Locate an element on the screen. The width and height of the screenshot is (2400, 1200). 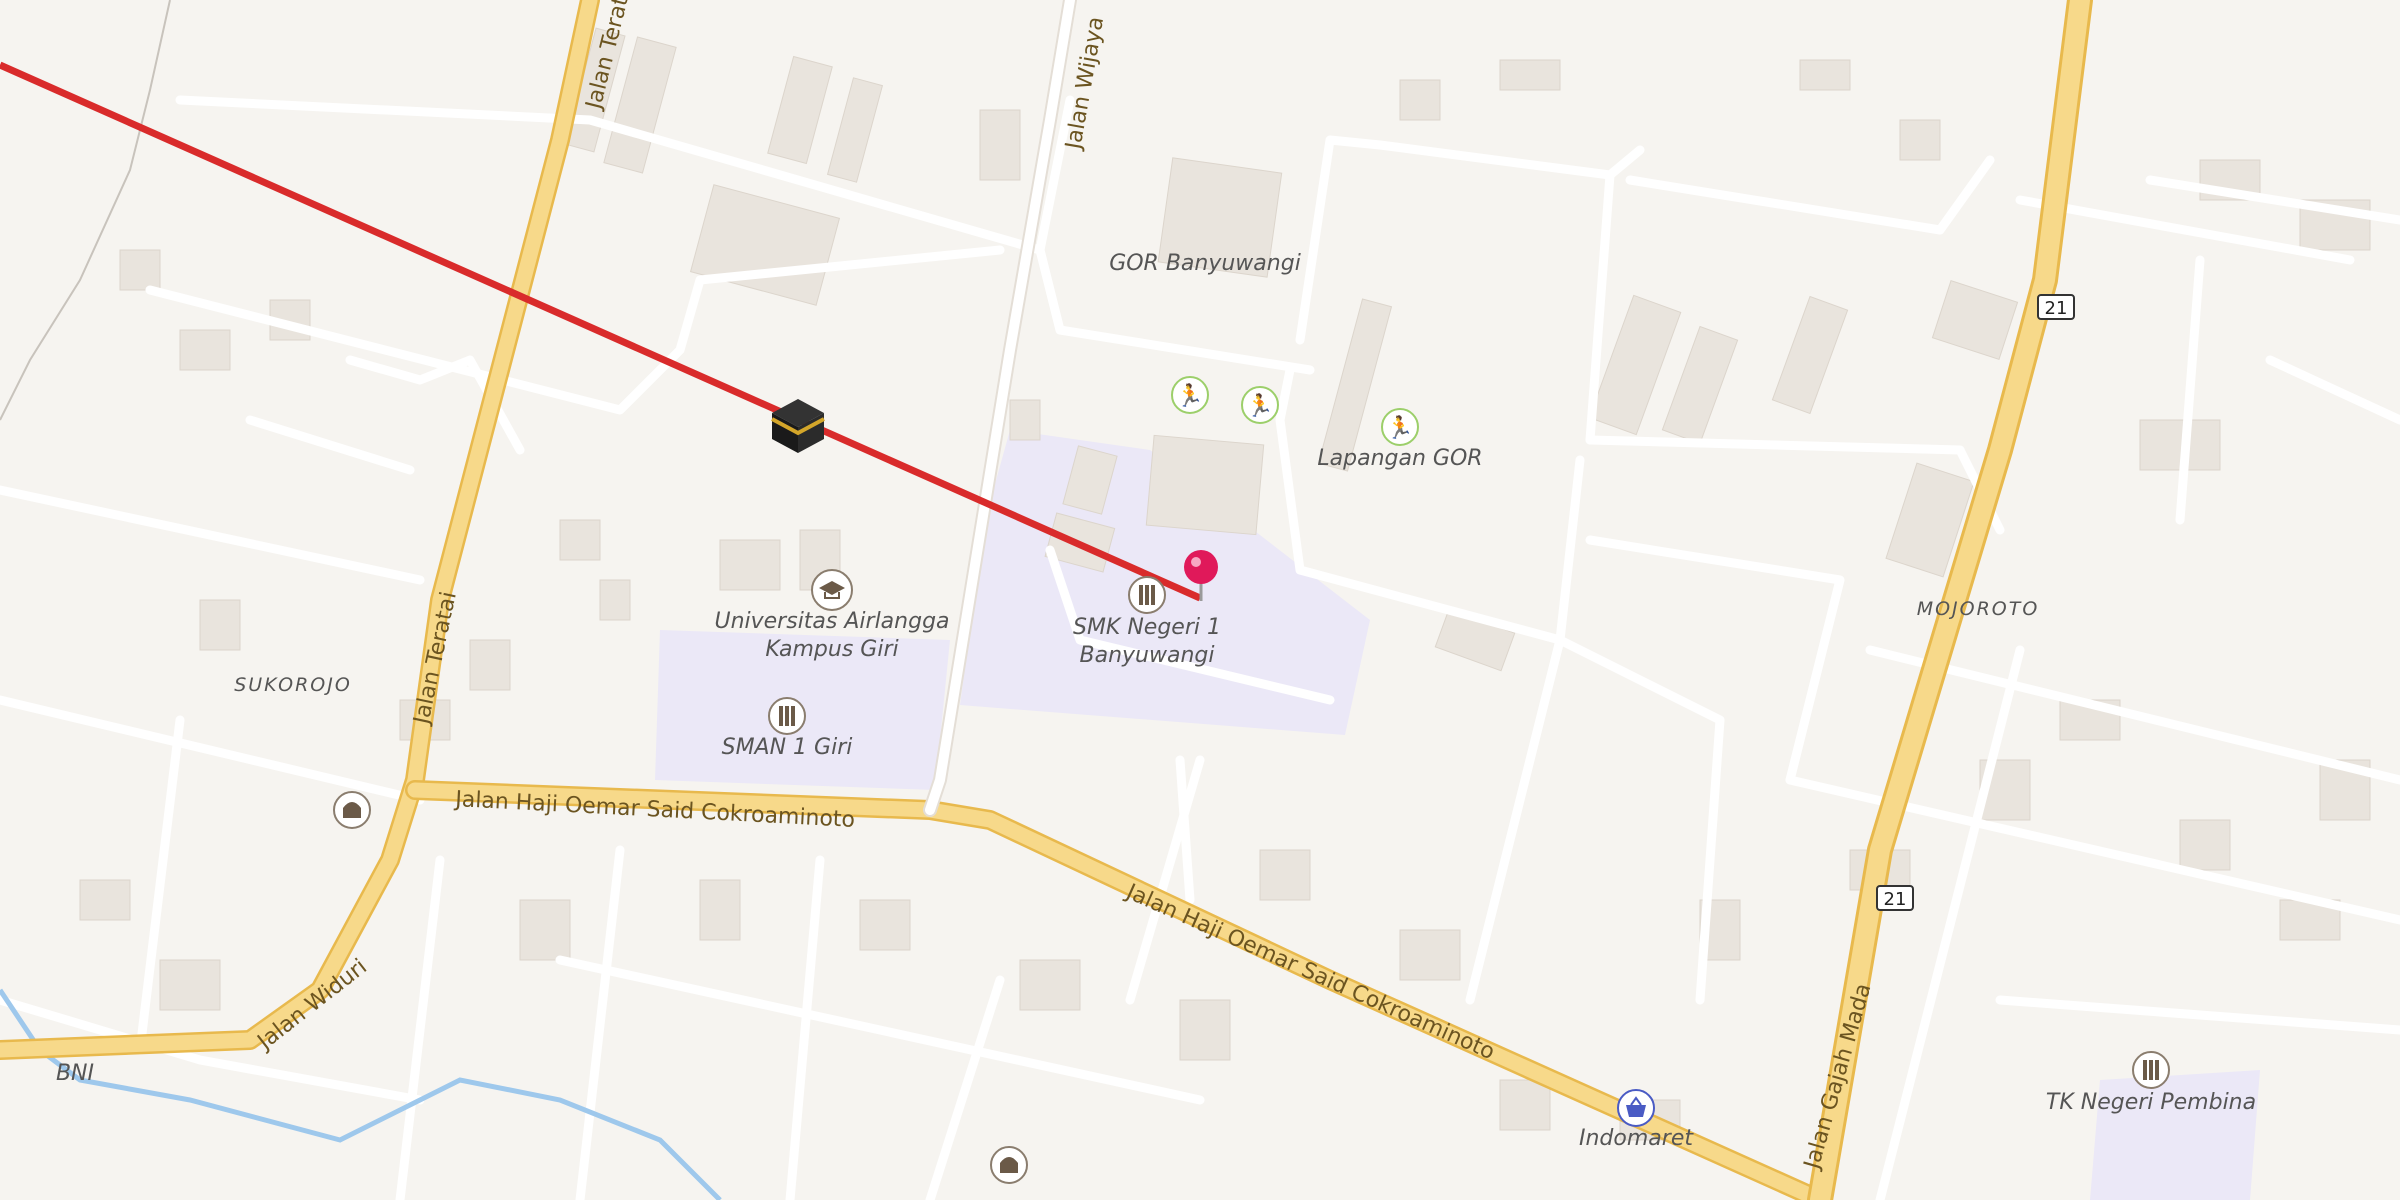
place-label-unair-1: Universitas Airlangga is located at coordinates (831, 621).